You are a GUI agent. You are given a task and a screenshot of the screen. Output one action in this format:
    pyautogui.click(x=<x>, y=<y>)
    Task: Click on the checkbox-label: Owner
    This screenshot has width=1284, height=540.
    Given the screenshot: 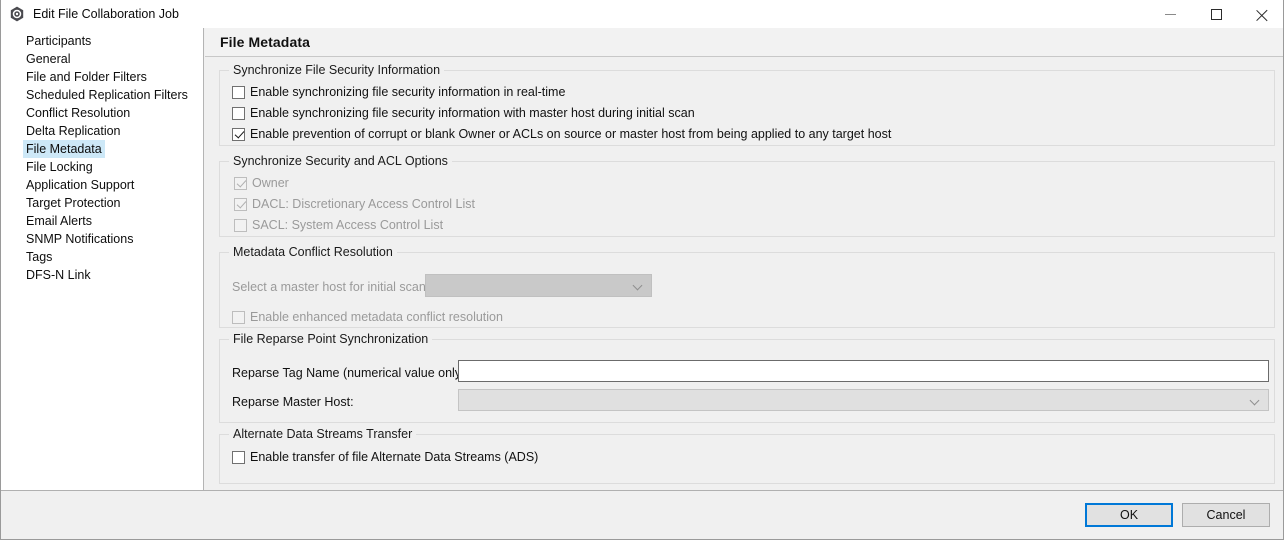 What is the action you would take?
    pyautogui.click(x=270, y=183)
    